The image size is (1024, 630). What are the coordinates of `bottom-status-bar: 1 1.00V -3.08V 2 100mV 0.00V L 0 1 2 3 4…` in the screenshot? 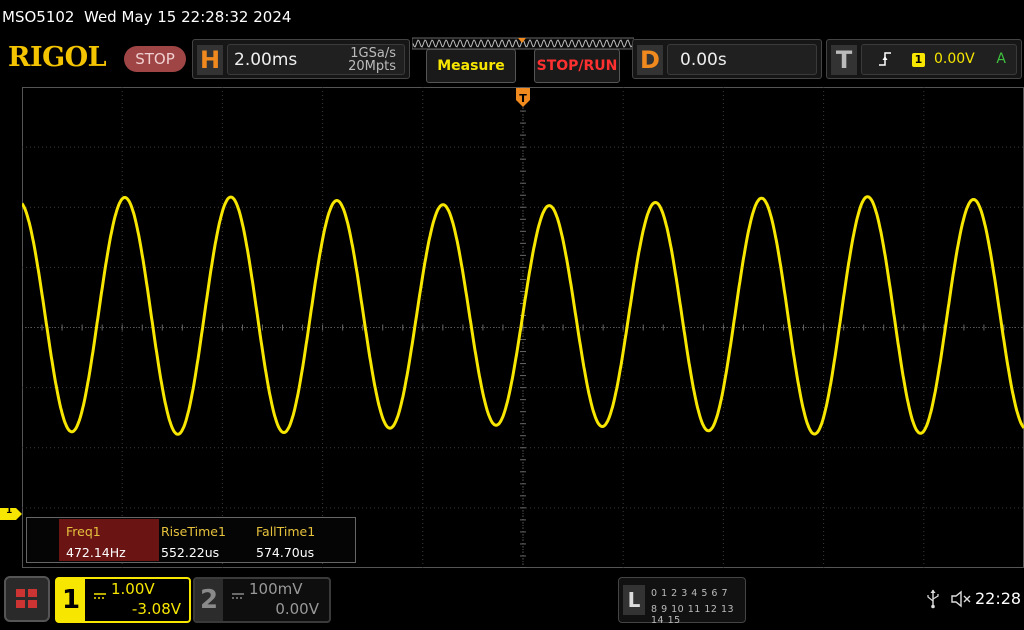 It's located at (512, 600).